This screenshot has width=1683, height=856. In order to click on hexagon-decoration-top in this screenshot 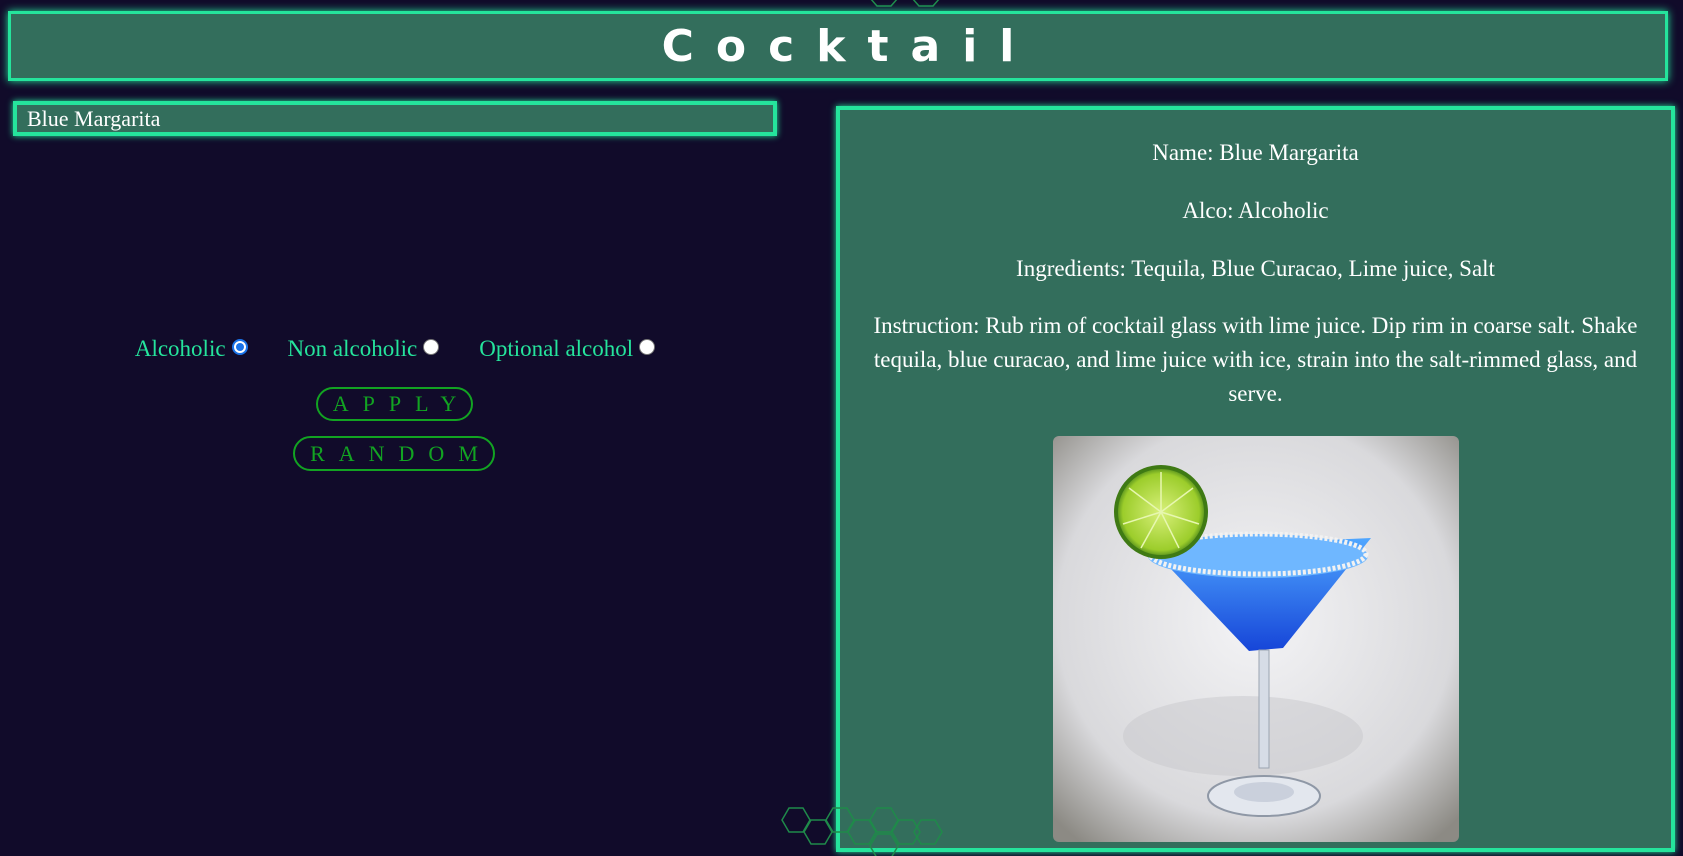, I will do `click(905, 3)`.